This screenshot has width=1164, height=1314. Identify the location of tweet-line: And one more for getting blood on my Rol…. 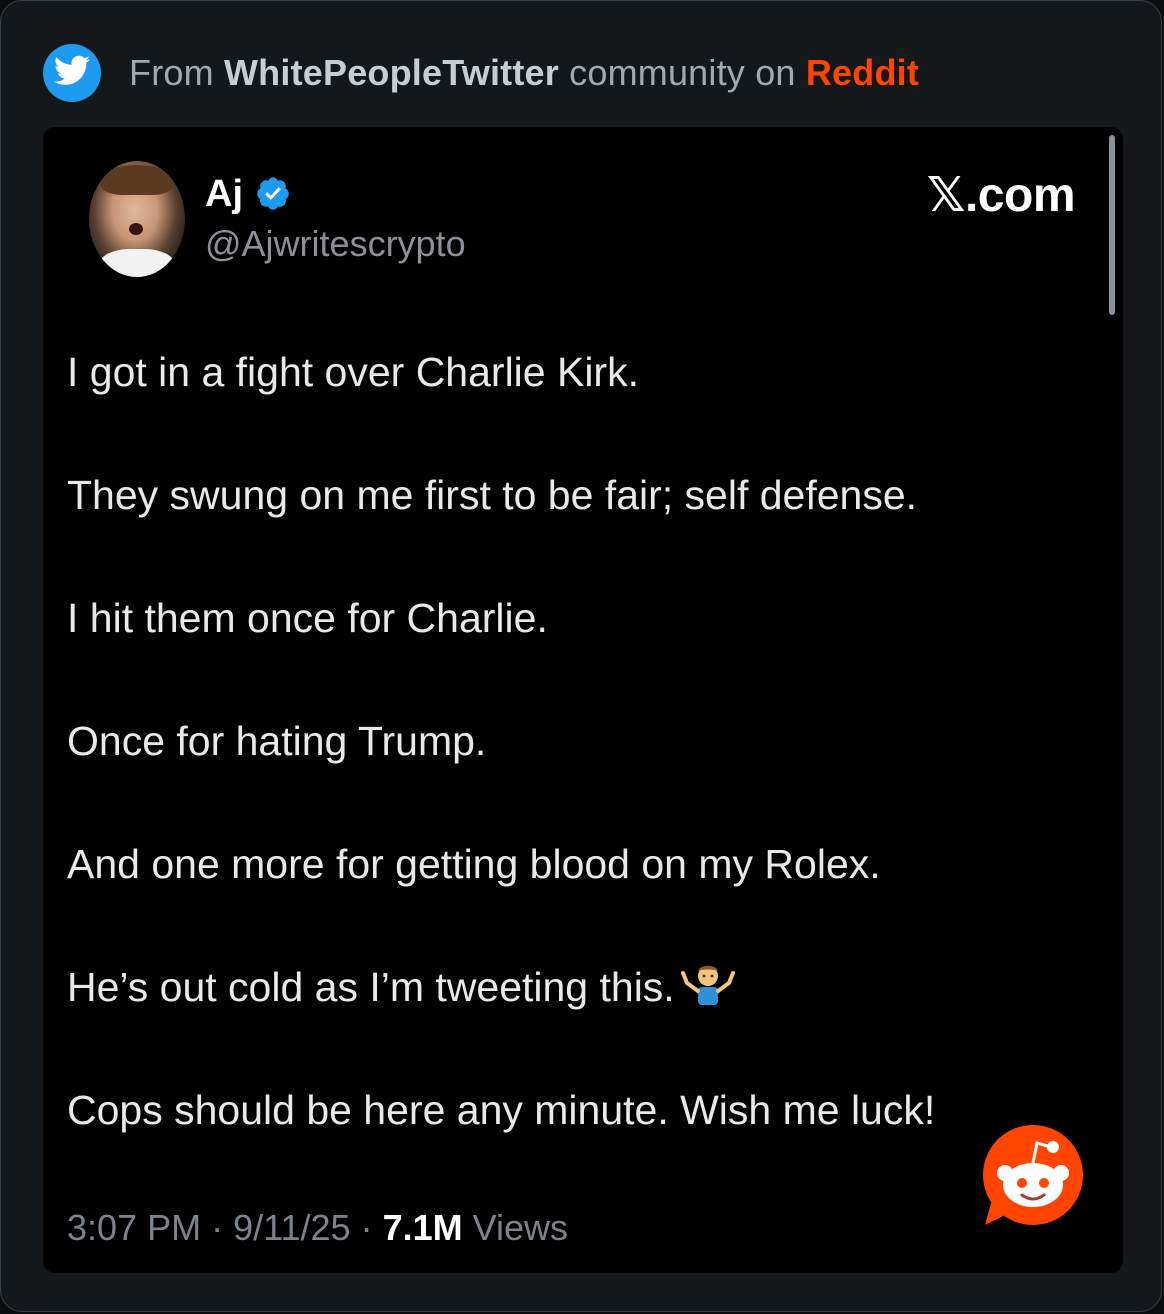
(474, 864).